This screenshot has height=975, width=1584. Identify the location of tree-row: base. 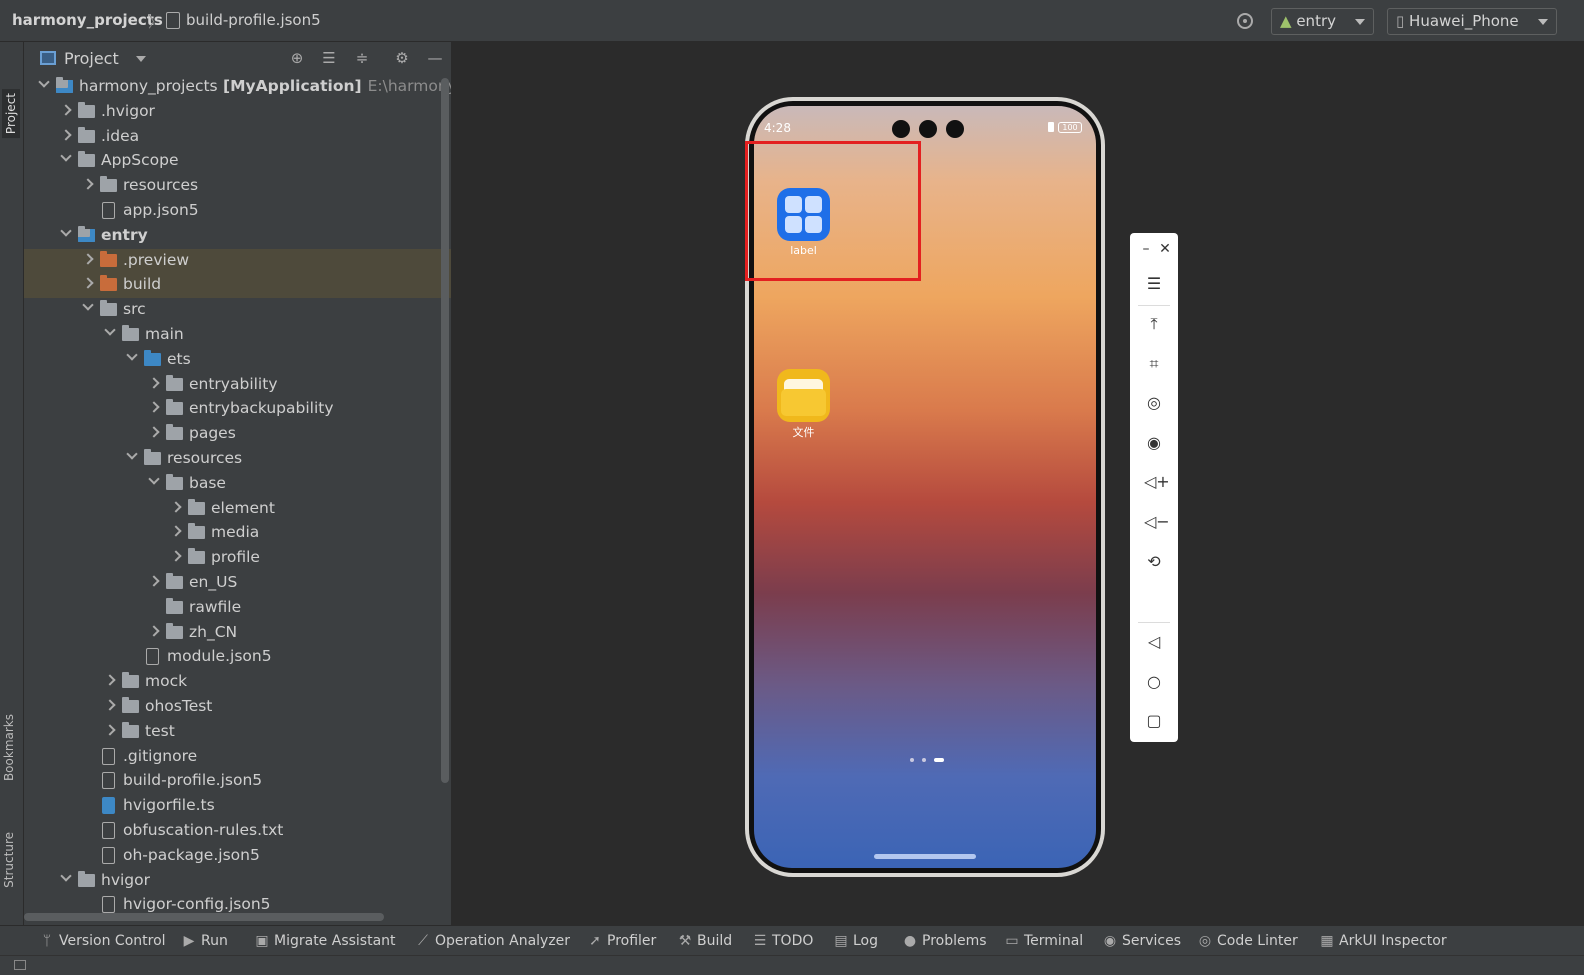
(237, 484).